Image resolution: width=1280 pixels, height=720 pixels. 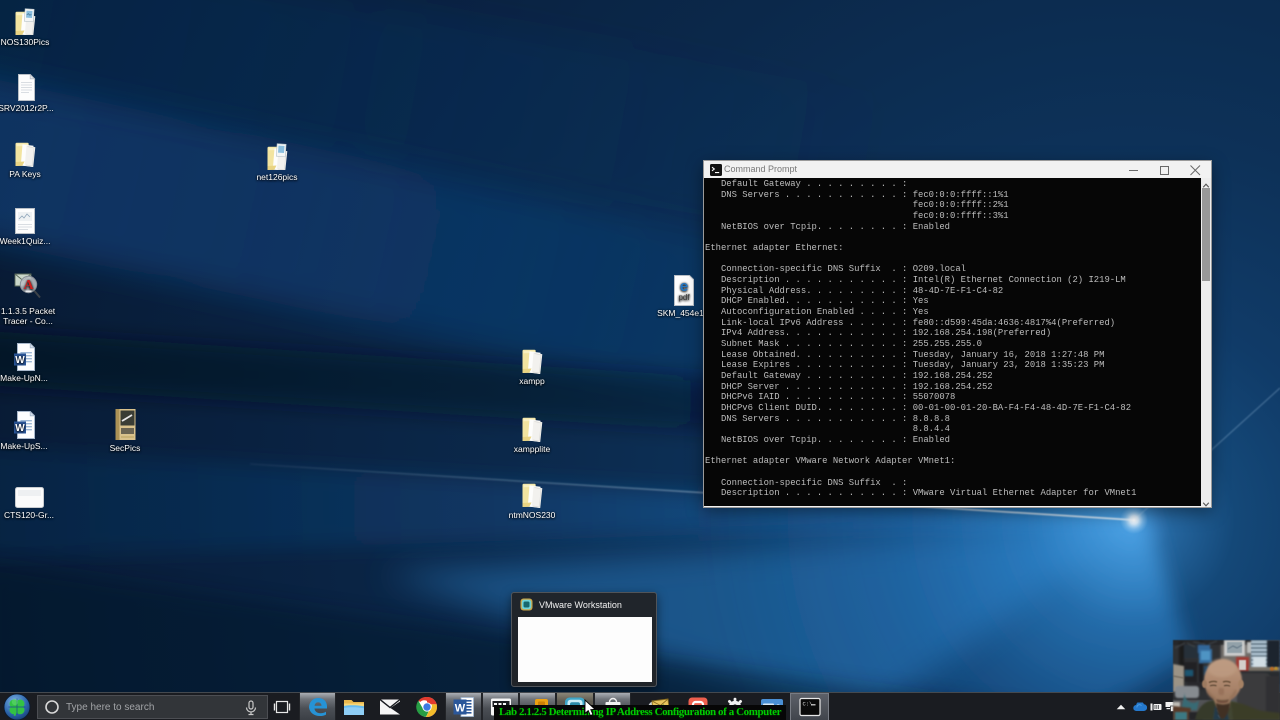 What do you see at coordinates (807, 704) in the screenshot?
I see `svg-text: C:\` at bounding box center [807, 704].